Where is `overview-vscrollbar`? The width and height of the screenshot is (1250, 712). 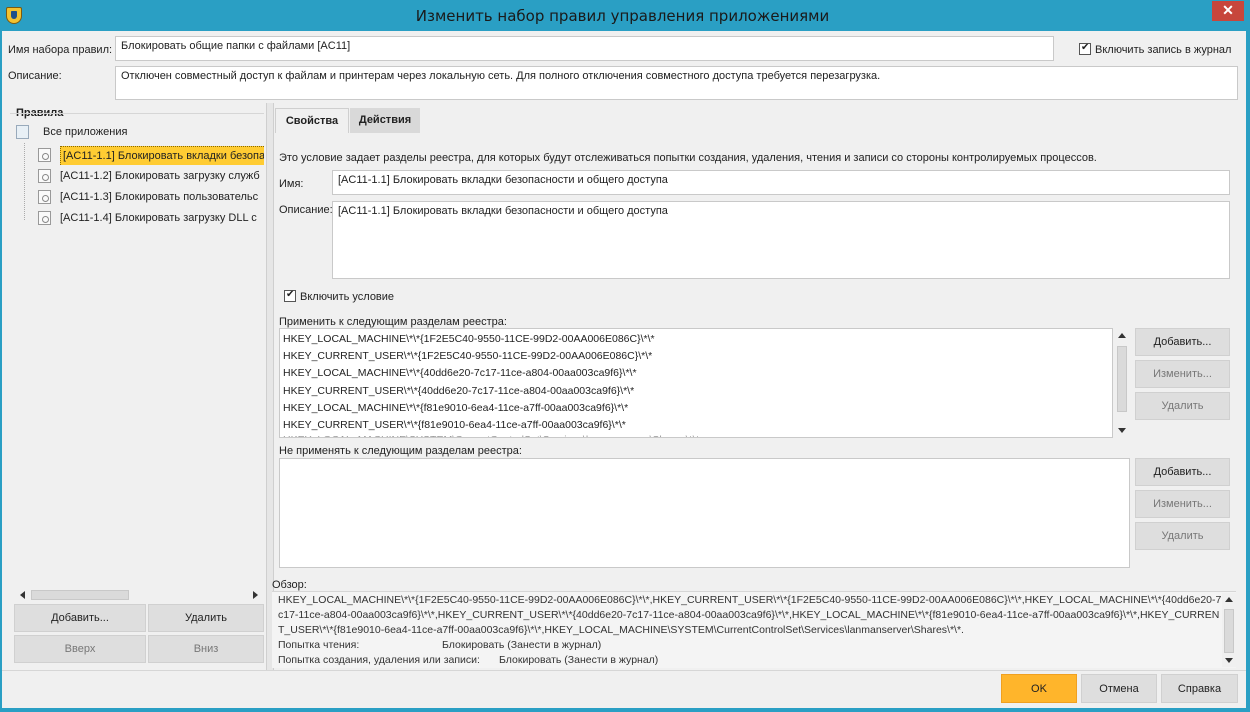
overview-vscrollbar is located at coordinates (1229, 630).